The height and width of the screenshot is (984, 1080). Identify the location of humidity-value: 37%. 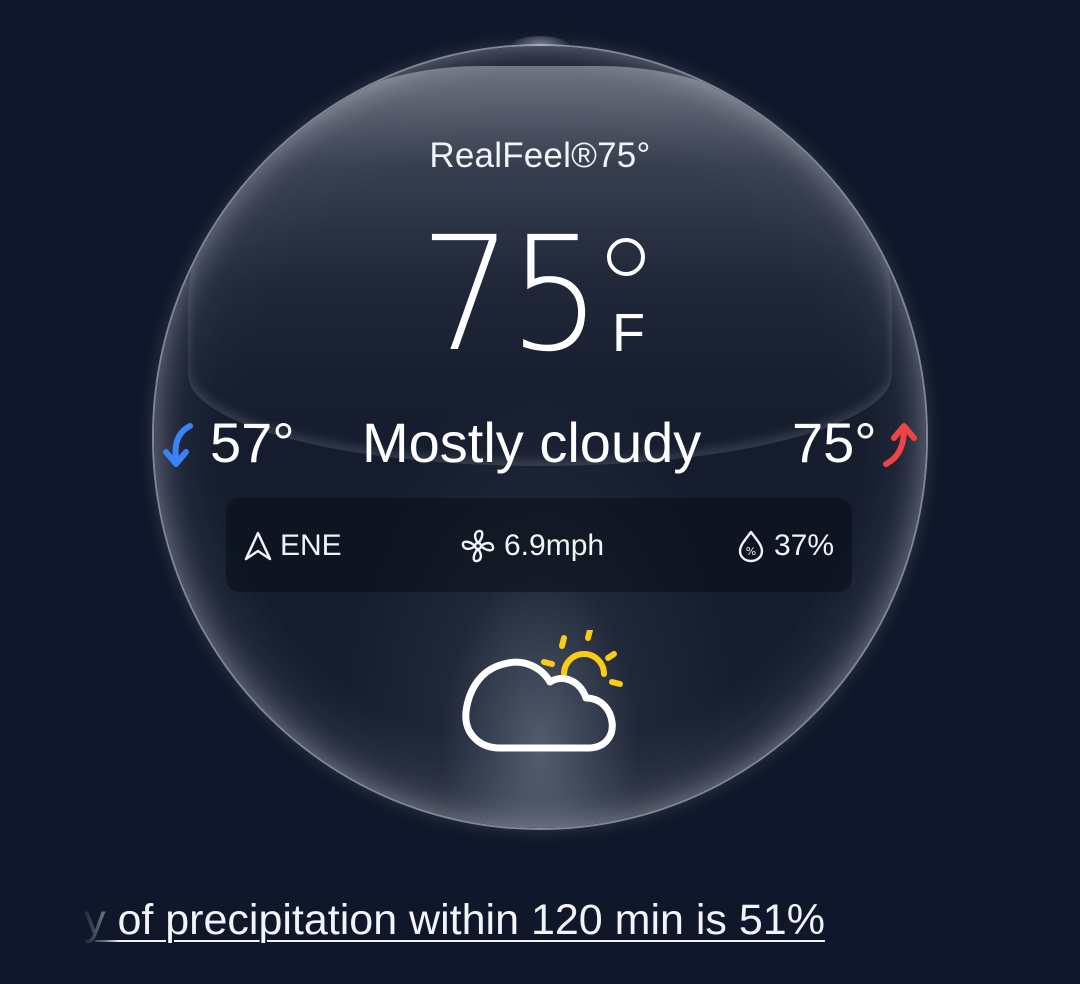
(804, 545).